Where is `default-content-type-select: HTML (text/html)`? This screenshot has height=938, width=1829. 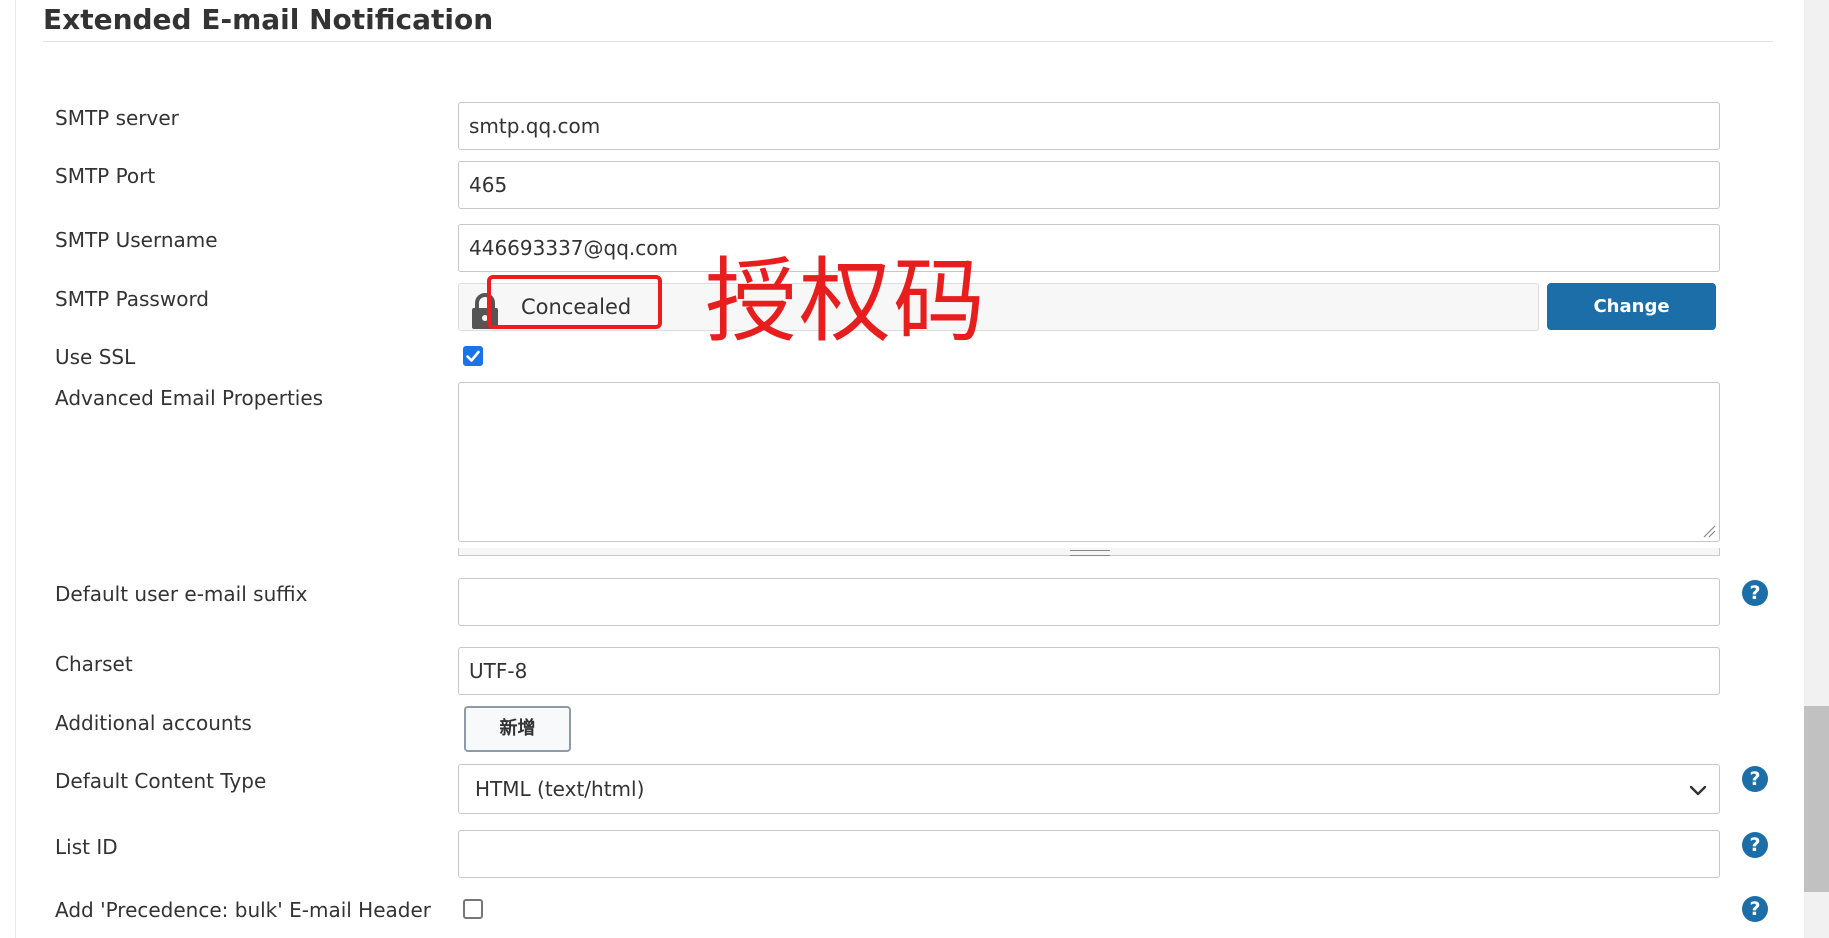
default-content-type-select: HTML (text/html) is located at coordinates (1089, 789).